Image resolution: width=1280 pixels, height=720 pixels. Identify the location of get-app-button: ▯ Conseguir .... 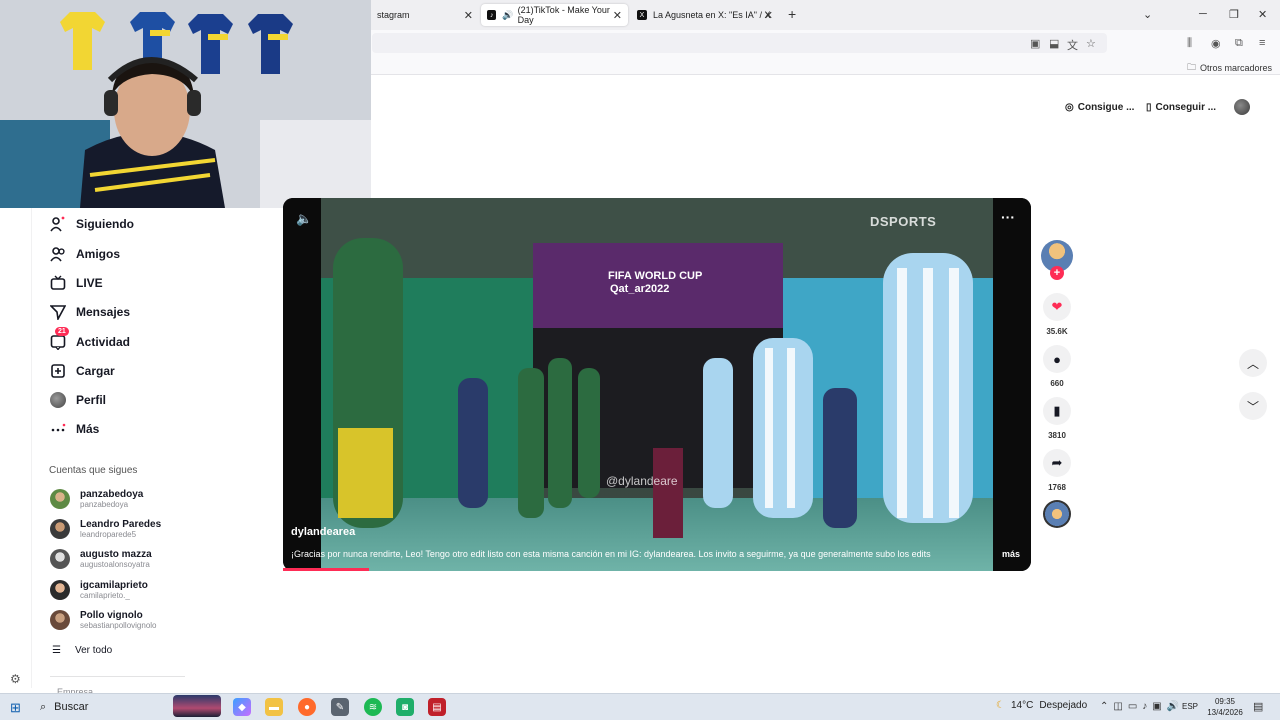
(1181, 107).